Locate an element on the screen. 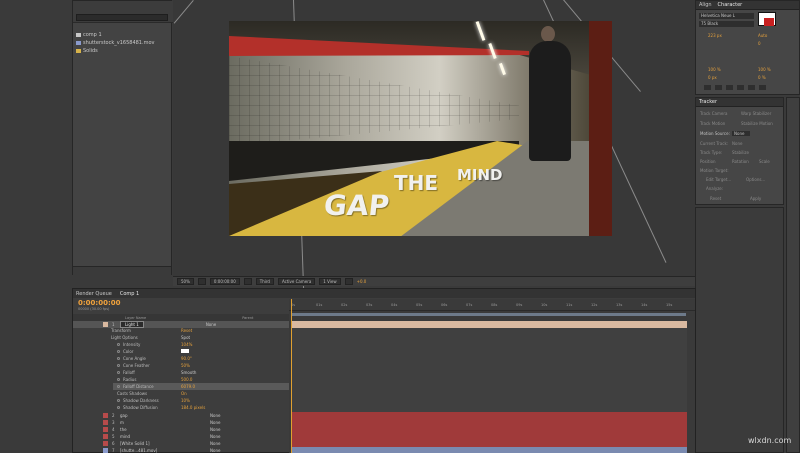 The image size is (800, 453). layer-name: Light 1 is located at coordinates (132, 324).